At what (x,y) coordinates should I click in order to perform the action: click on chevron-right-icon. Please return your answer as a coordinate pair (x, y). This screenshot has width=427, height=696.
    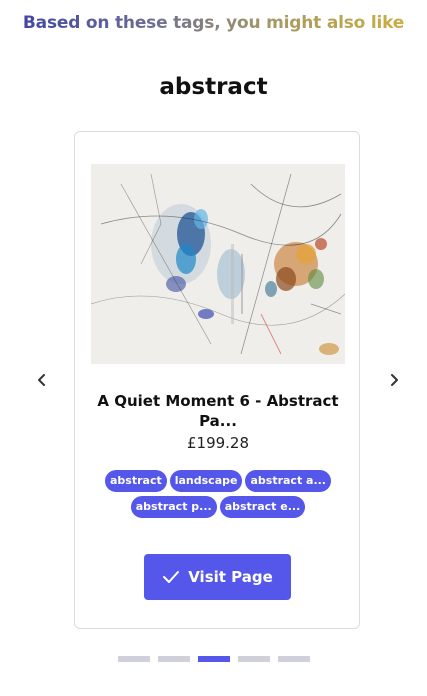
    Looking at the image, I should click on (394, 380).